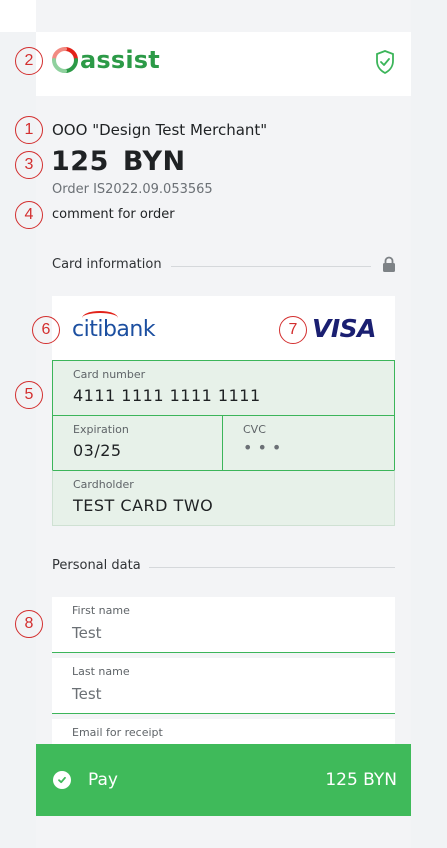 This screenshot has width=447, height=848. What do you see at coordinates (113, 214) in the screenshot?
I see `order-comment: comment for order` at bounding box center [113, 214].